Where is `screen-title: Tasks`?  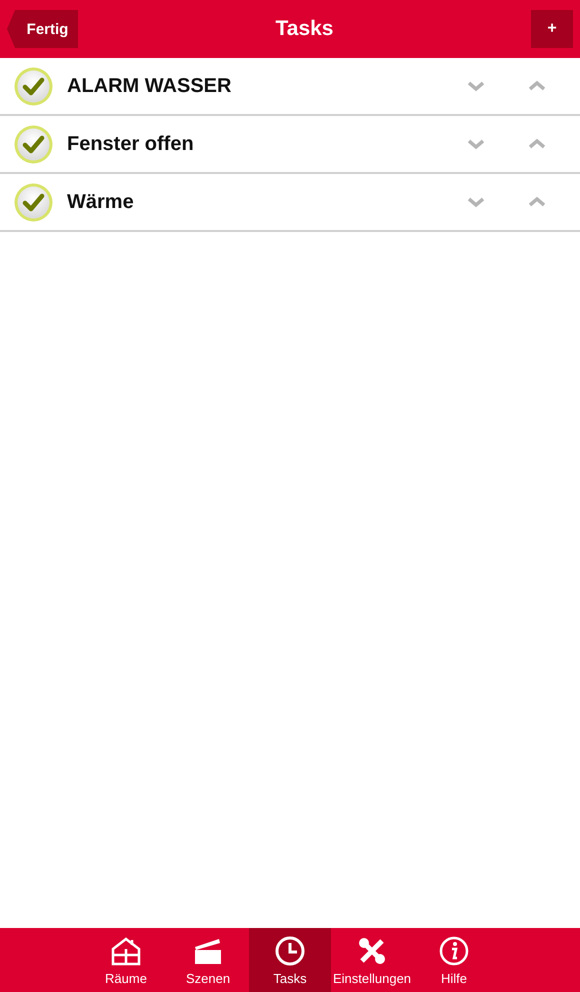
screen-title: Tasks is located at coordinates (305, 29).